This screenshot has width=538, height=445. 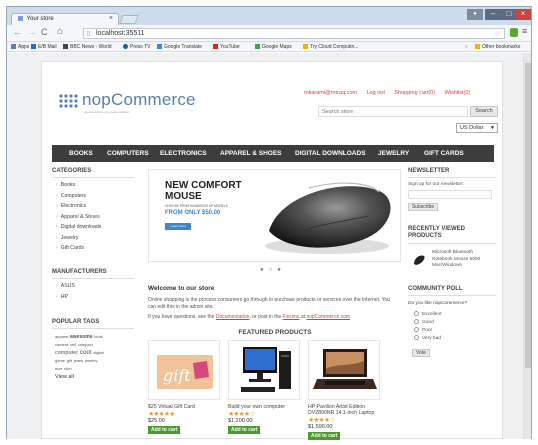 What do you see at coordinates (458, 93) in the screenshot?
I see `wishlist-link: Wishlist(0)` at bounding box center [458, 93].